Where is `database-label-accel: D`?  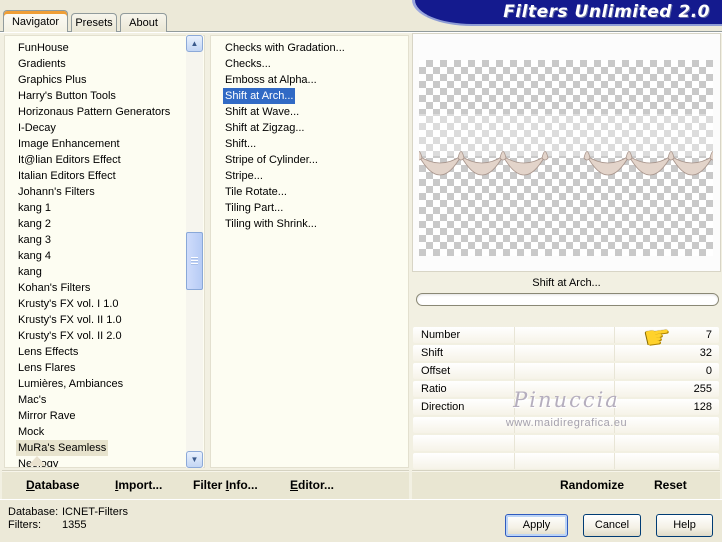
database-label-accel: D is located at coordinates (30, 485).